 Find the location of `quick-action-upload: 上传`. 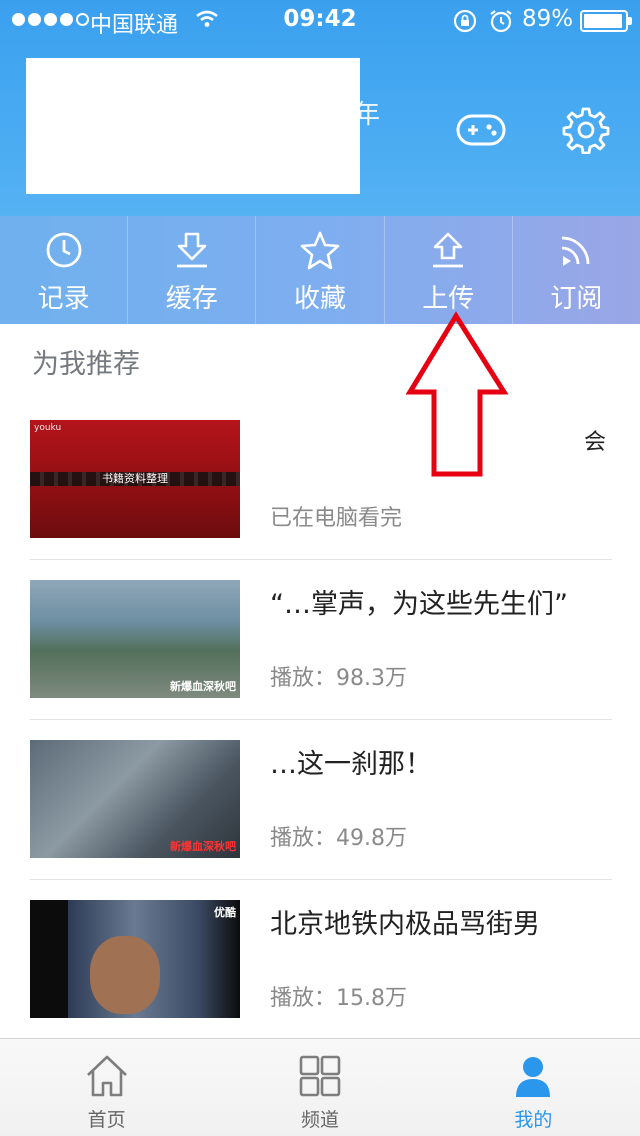

quick-action-upload: 上传 is located at coordinates (447, 270).